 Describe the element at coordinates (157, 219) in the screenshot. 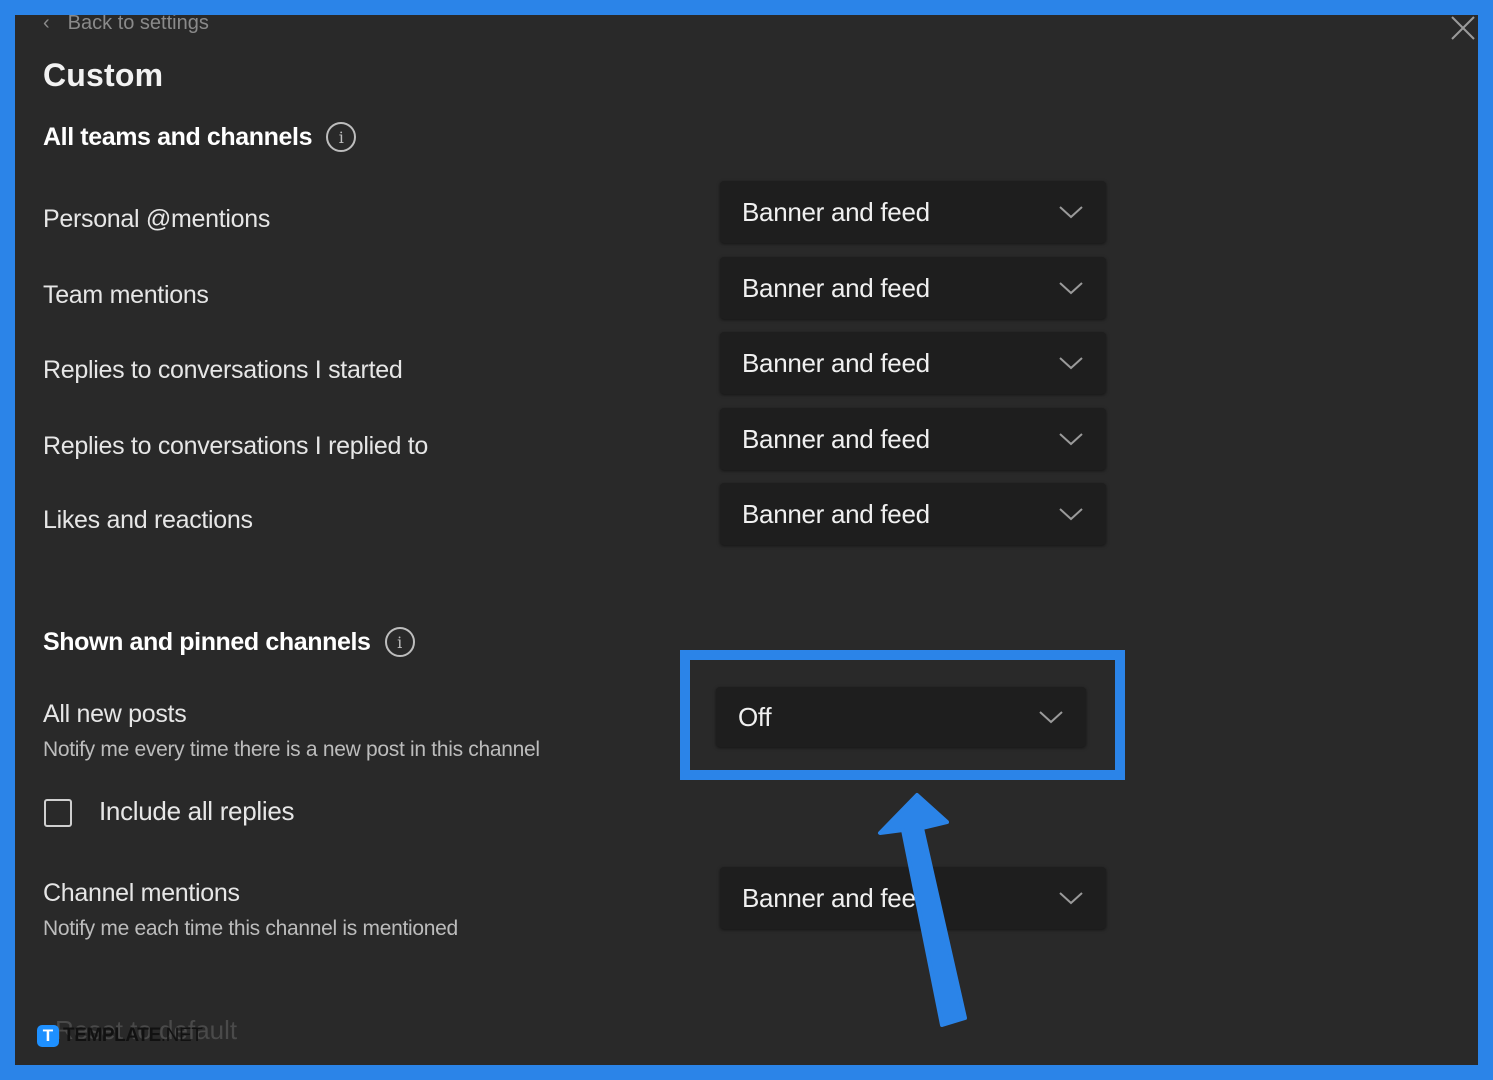

I see `label-personal-mentions: Personal @mentions` at that location.